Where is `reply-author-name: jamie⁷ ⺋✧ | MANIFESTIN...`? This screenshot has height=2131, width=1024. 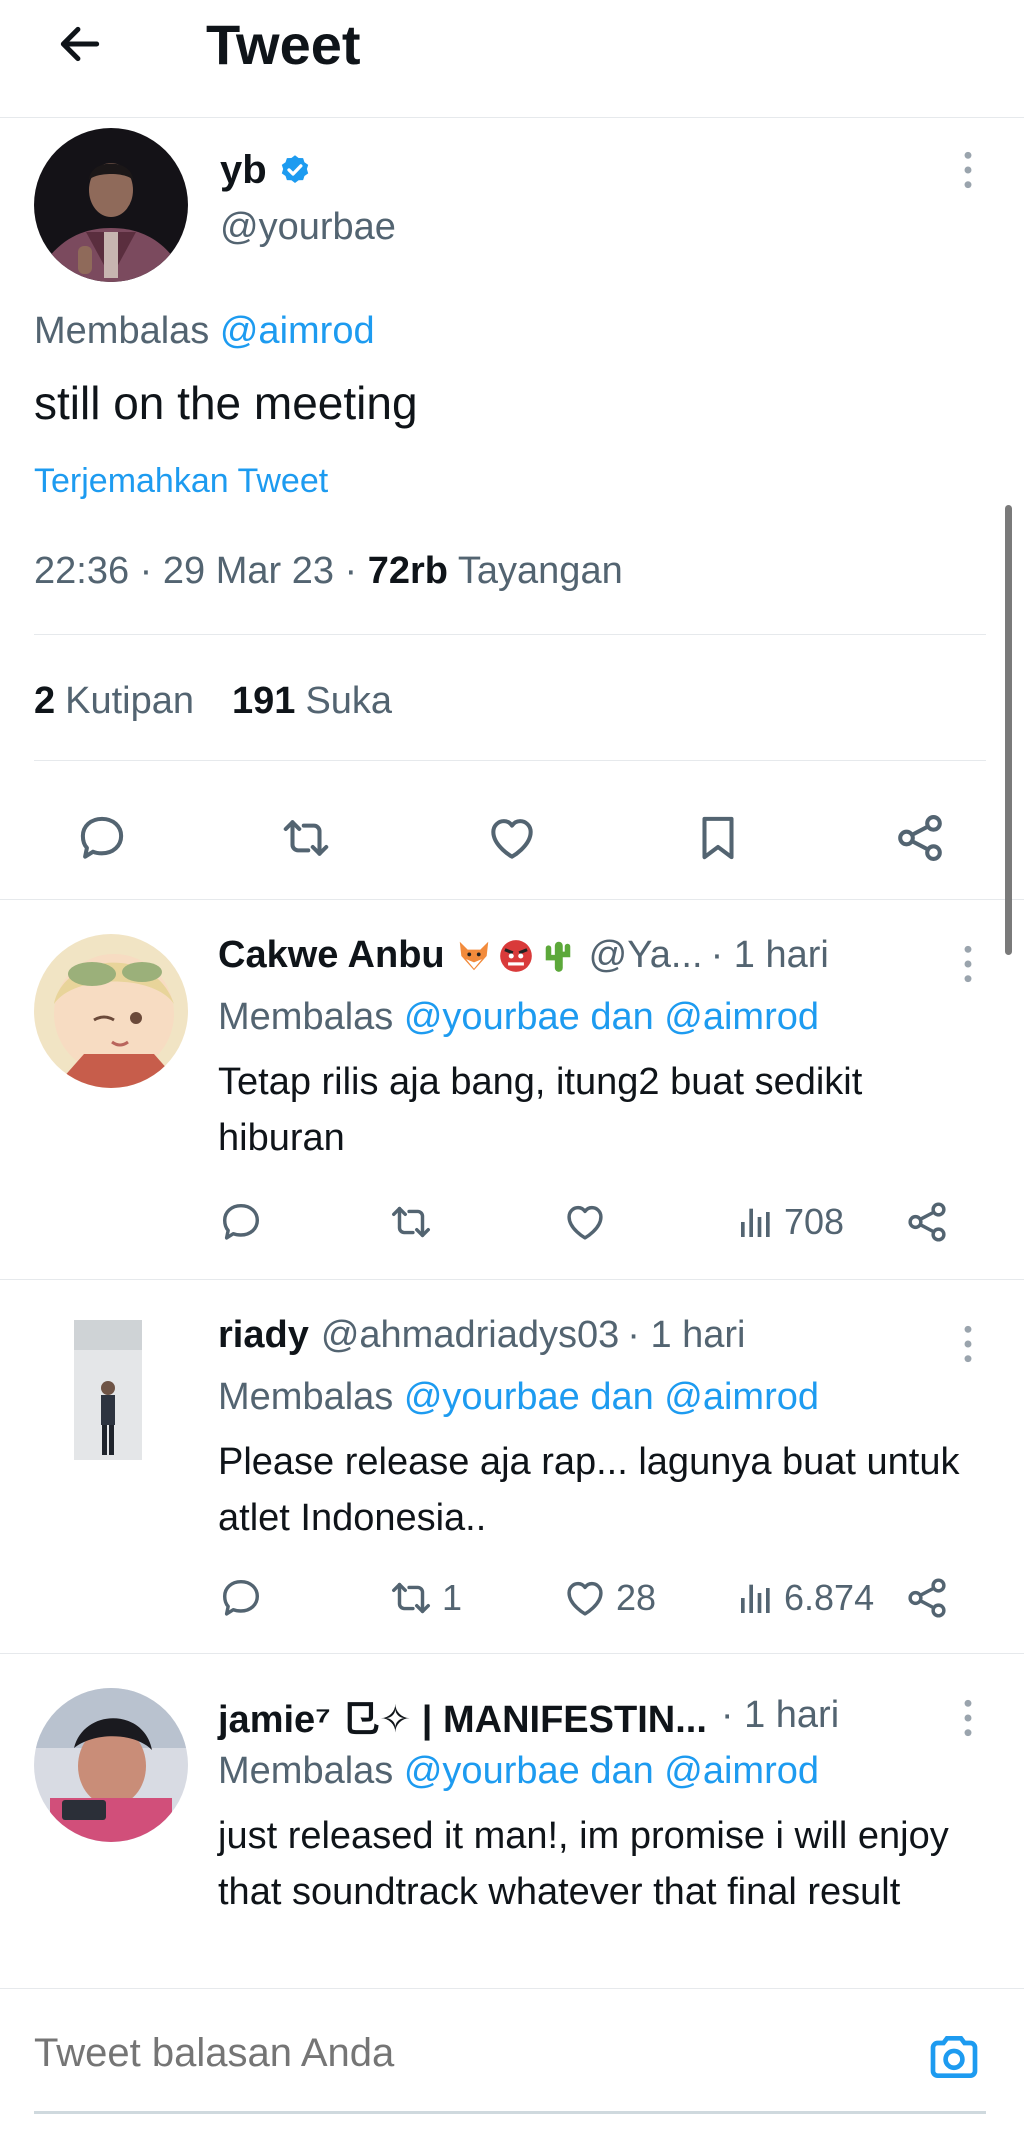
reply-author-name: jamie⁷ ⺋✧ | MANIFESTIN... is located at coordinates (462, 1715).